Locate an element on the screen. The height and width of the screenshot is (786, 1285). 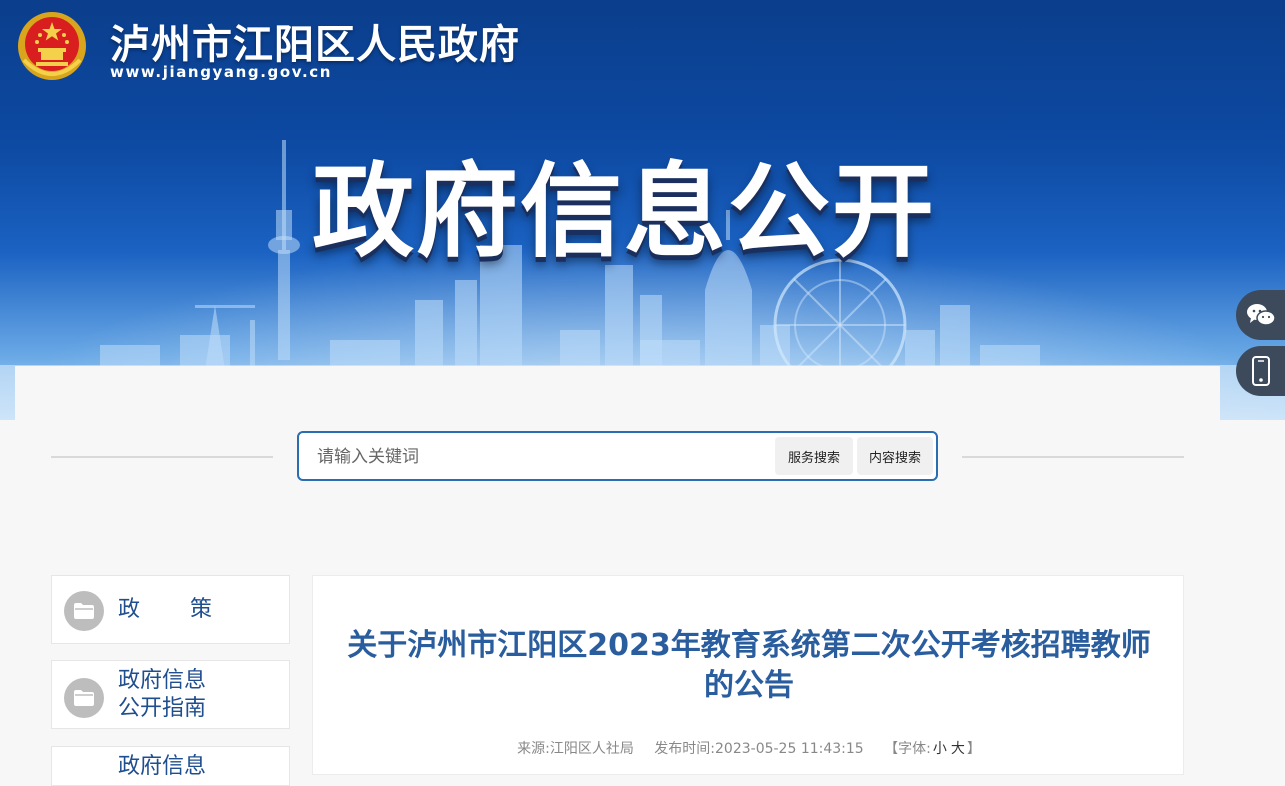
national-emblem-logo is located at coordinates (52, 46).